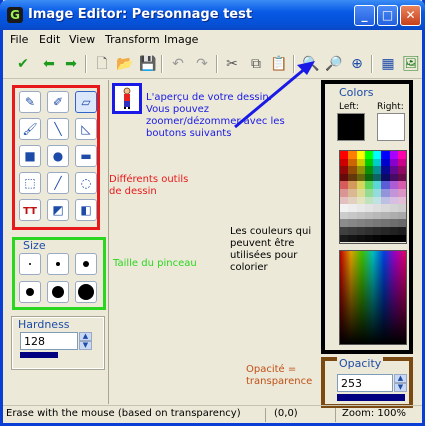  What do you see at coordinates (86, 210) in the screenshot?
I see `replace-color-tool: ◧` at bounding box center [86, 210].